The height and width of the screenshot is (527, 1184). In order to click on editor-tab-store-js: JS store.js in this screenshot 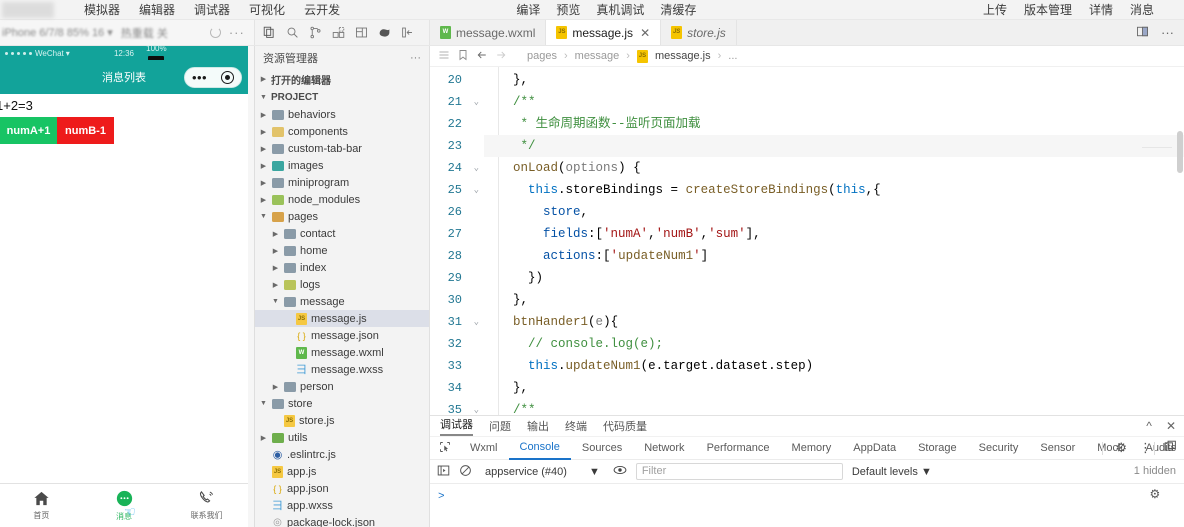, I will do `click(699, 32)`.